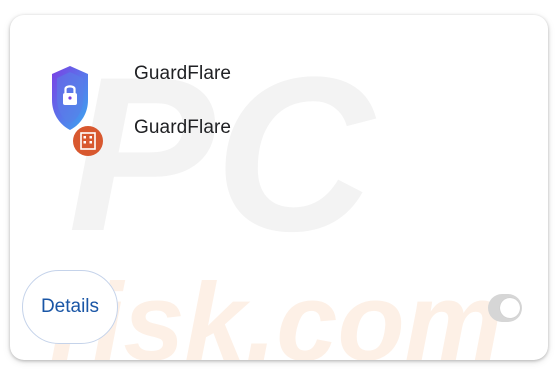 The width and height of the screenshot is (560, 376). What do you see at coordinates (70, 307) in the screenshot?
I see `details-button: Details` at bounding box center [70, 307].